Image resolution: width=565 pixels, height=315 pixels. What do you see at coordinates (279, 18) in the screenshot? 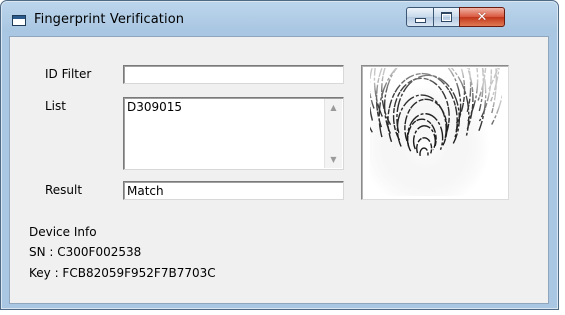
I see `title-bar: Fingerprint Verification ✕` at bounding box center [279, 18].